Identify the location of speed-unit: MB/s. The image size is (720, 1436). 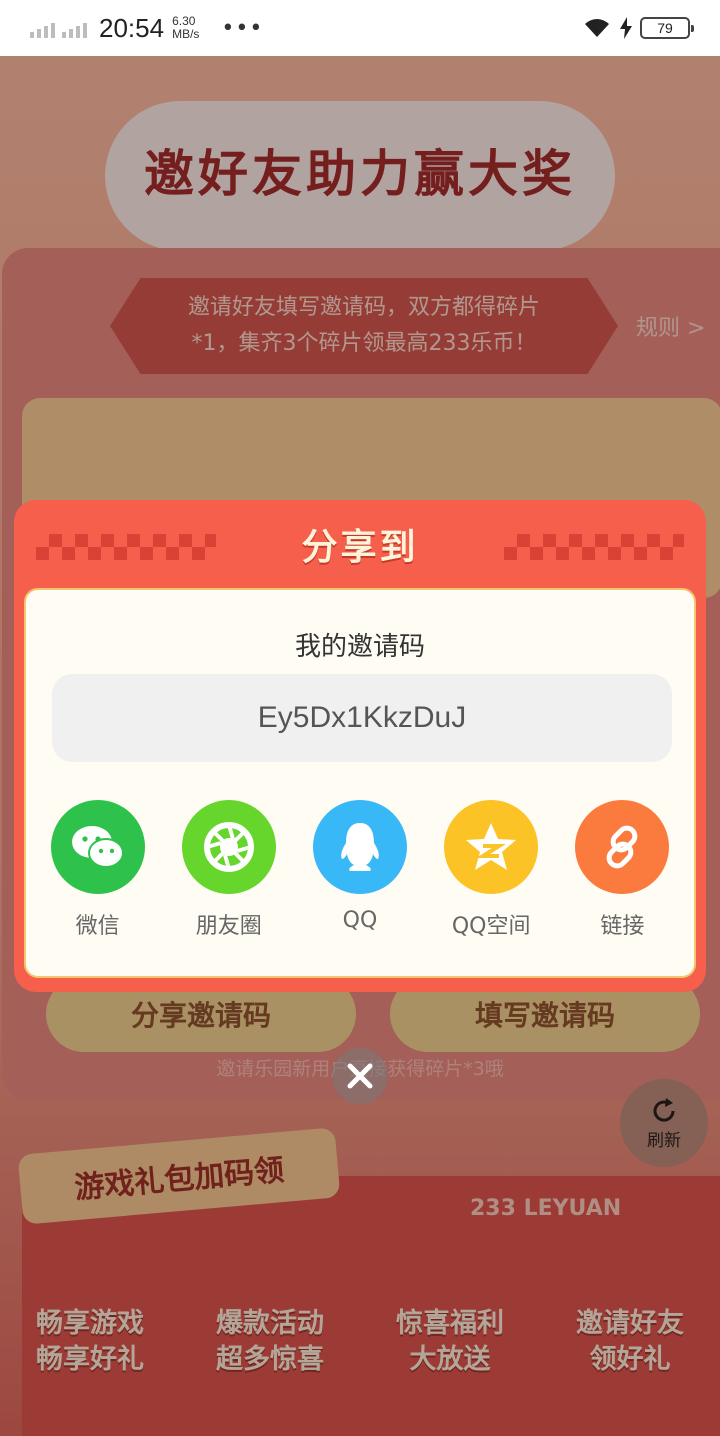
(186, 34).